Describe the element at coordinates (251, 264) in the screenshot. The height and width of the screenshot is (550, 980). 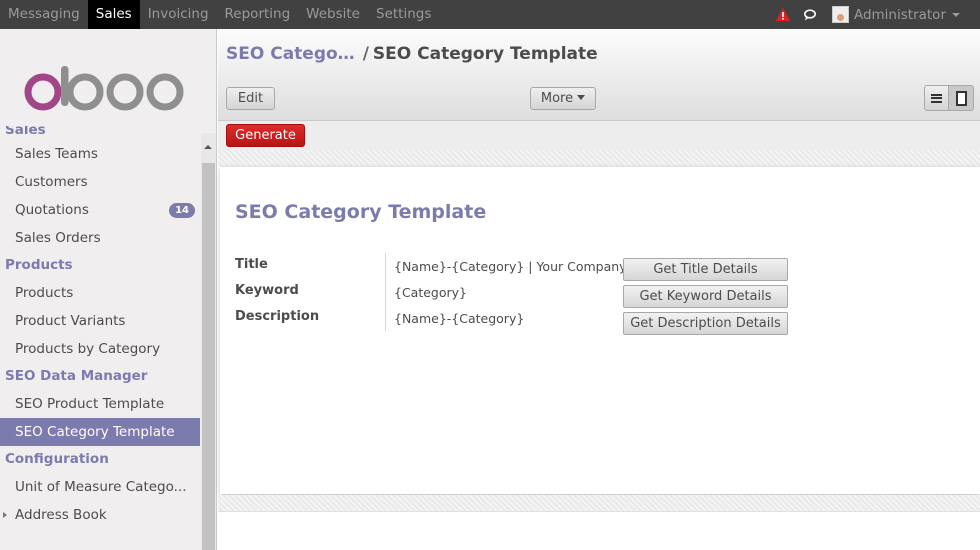
I see `field-label-title: Title` at that location.